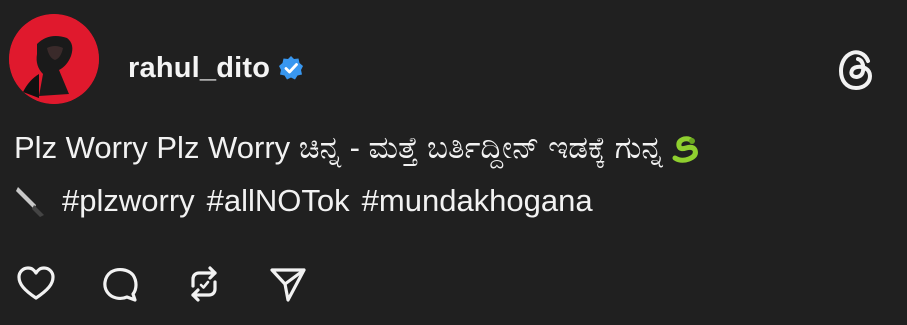 The height and width of the screenshot is (325, 907). I want to click on send-icon, so click(288, 285).